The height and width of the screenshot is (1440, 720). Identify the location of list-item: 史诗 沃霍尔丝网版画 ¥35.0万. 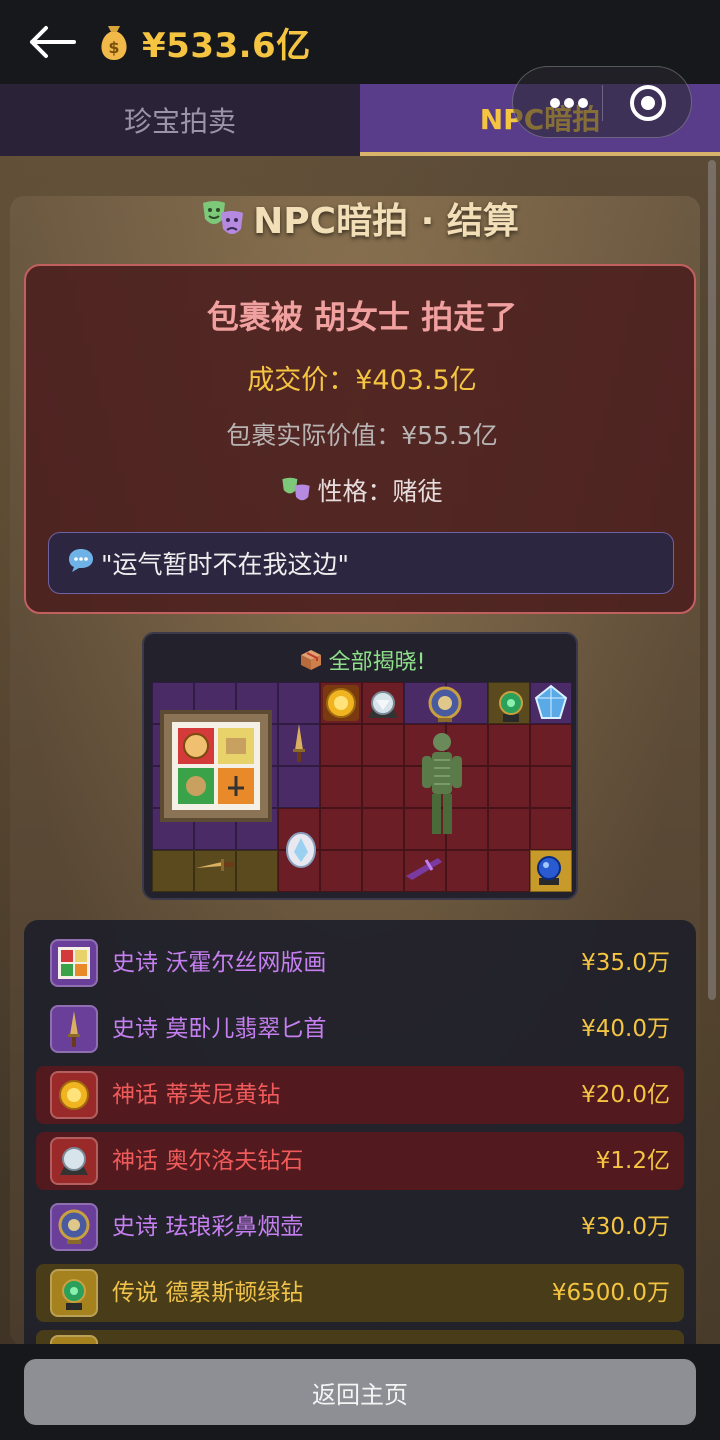
(360, 963).